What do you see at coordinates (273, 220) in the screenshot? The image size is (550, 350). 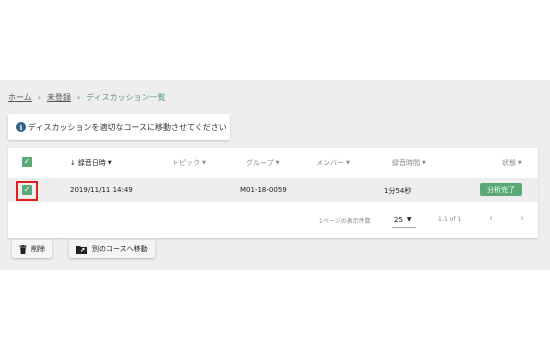 I see `pagination: 1ページの表示件数 25 ▼ 1-1 of 1 ‹ ›` at bounding box center [273, 220].